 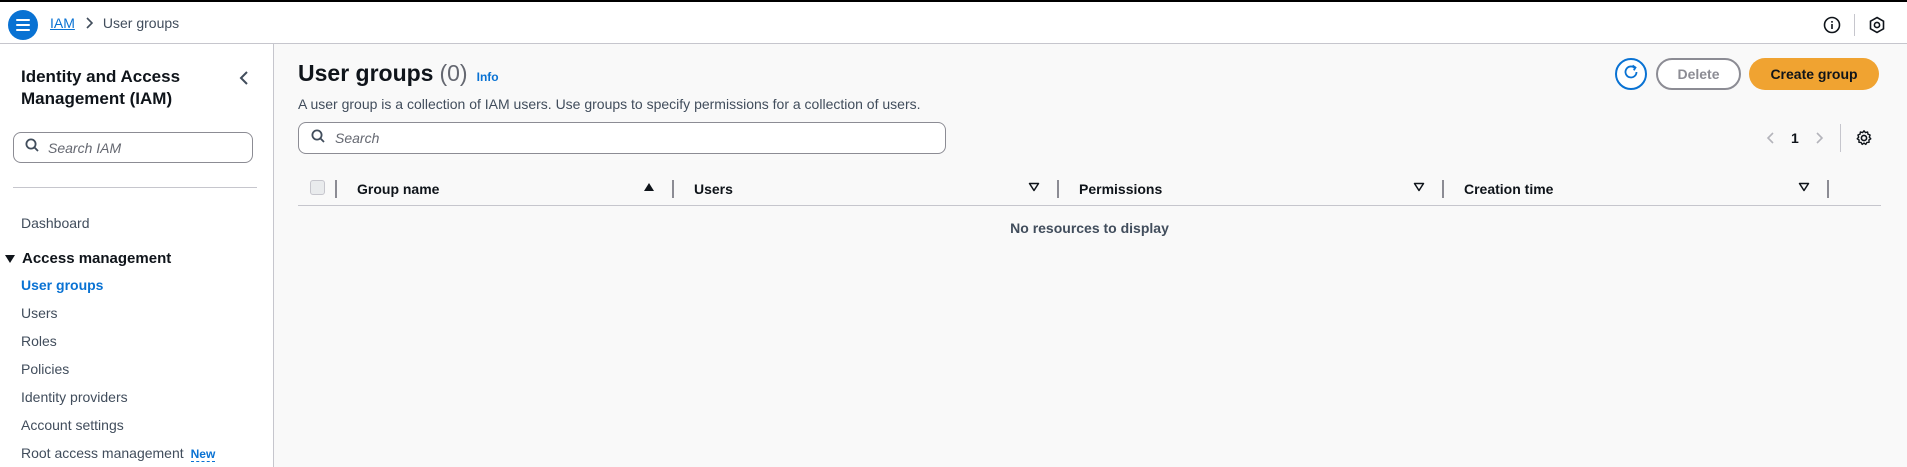 I want to click on sidebar-search-box, so click(x=133, y=147).